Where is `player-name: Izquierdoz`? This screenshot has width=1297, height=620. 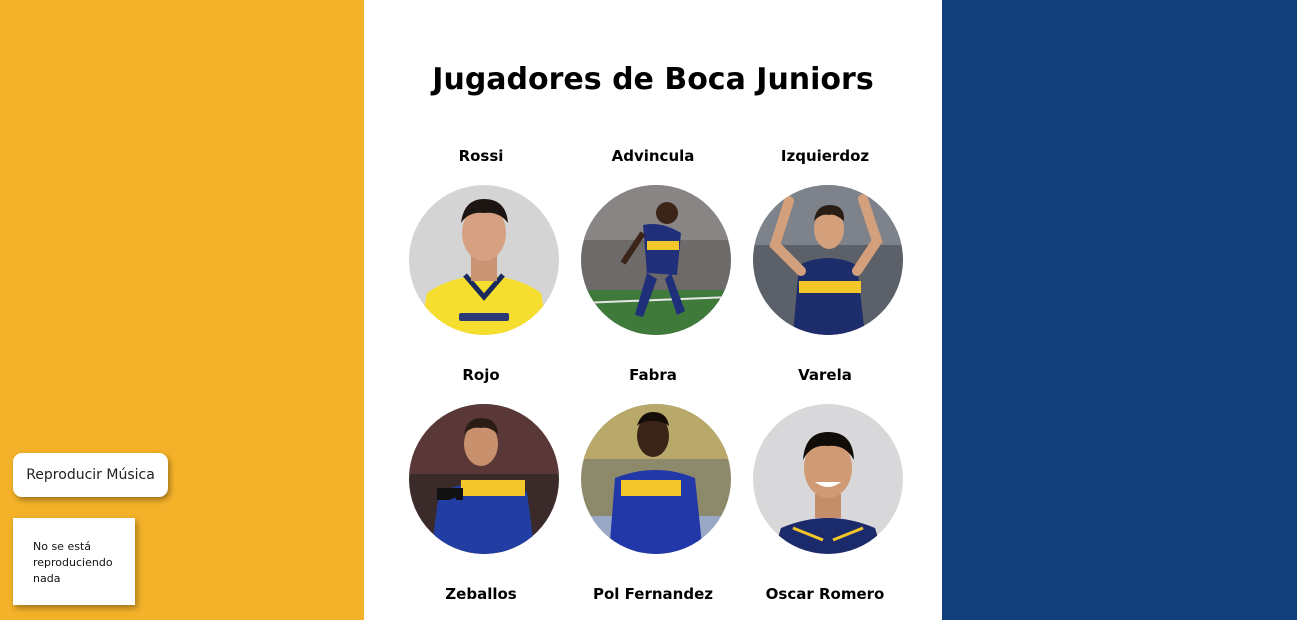 player-name: Izquierdoz is located at coordinates (825, 156).